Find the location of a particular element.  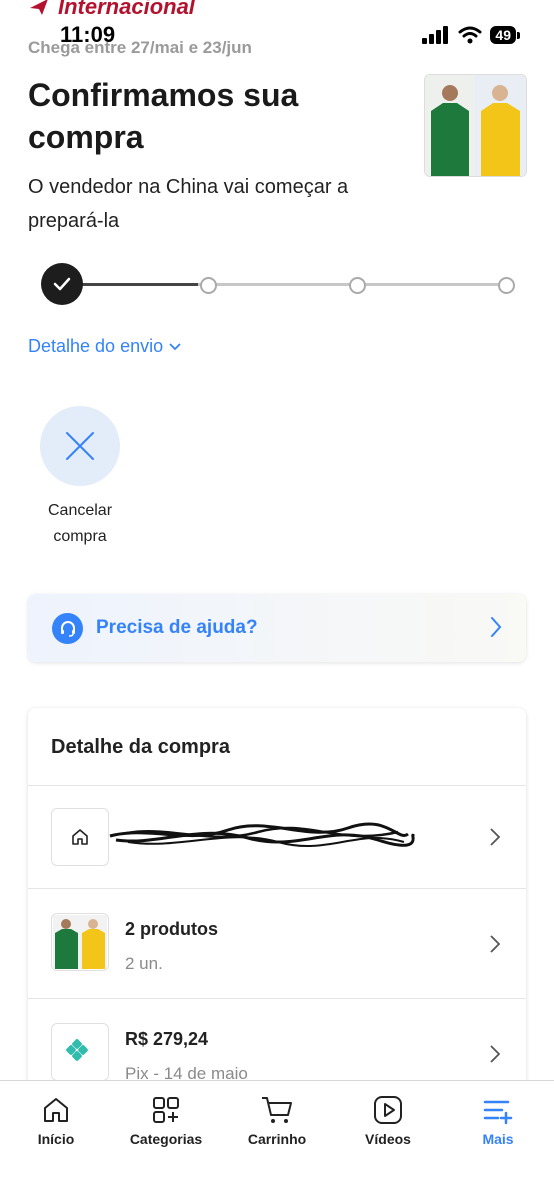

check-icon is located at coordinates (62, 284).